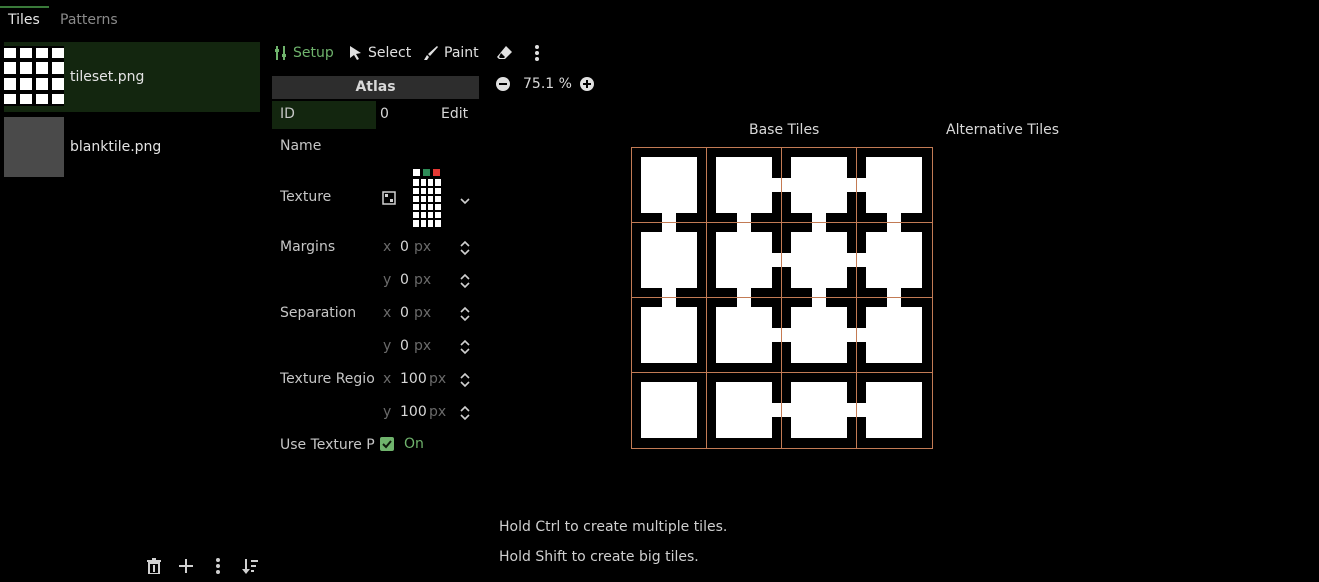  Describe the element at coordinates (387, 444) in the screenshot. I see `checkbox-checked-icon` at that location.